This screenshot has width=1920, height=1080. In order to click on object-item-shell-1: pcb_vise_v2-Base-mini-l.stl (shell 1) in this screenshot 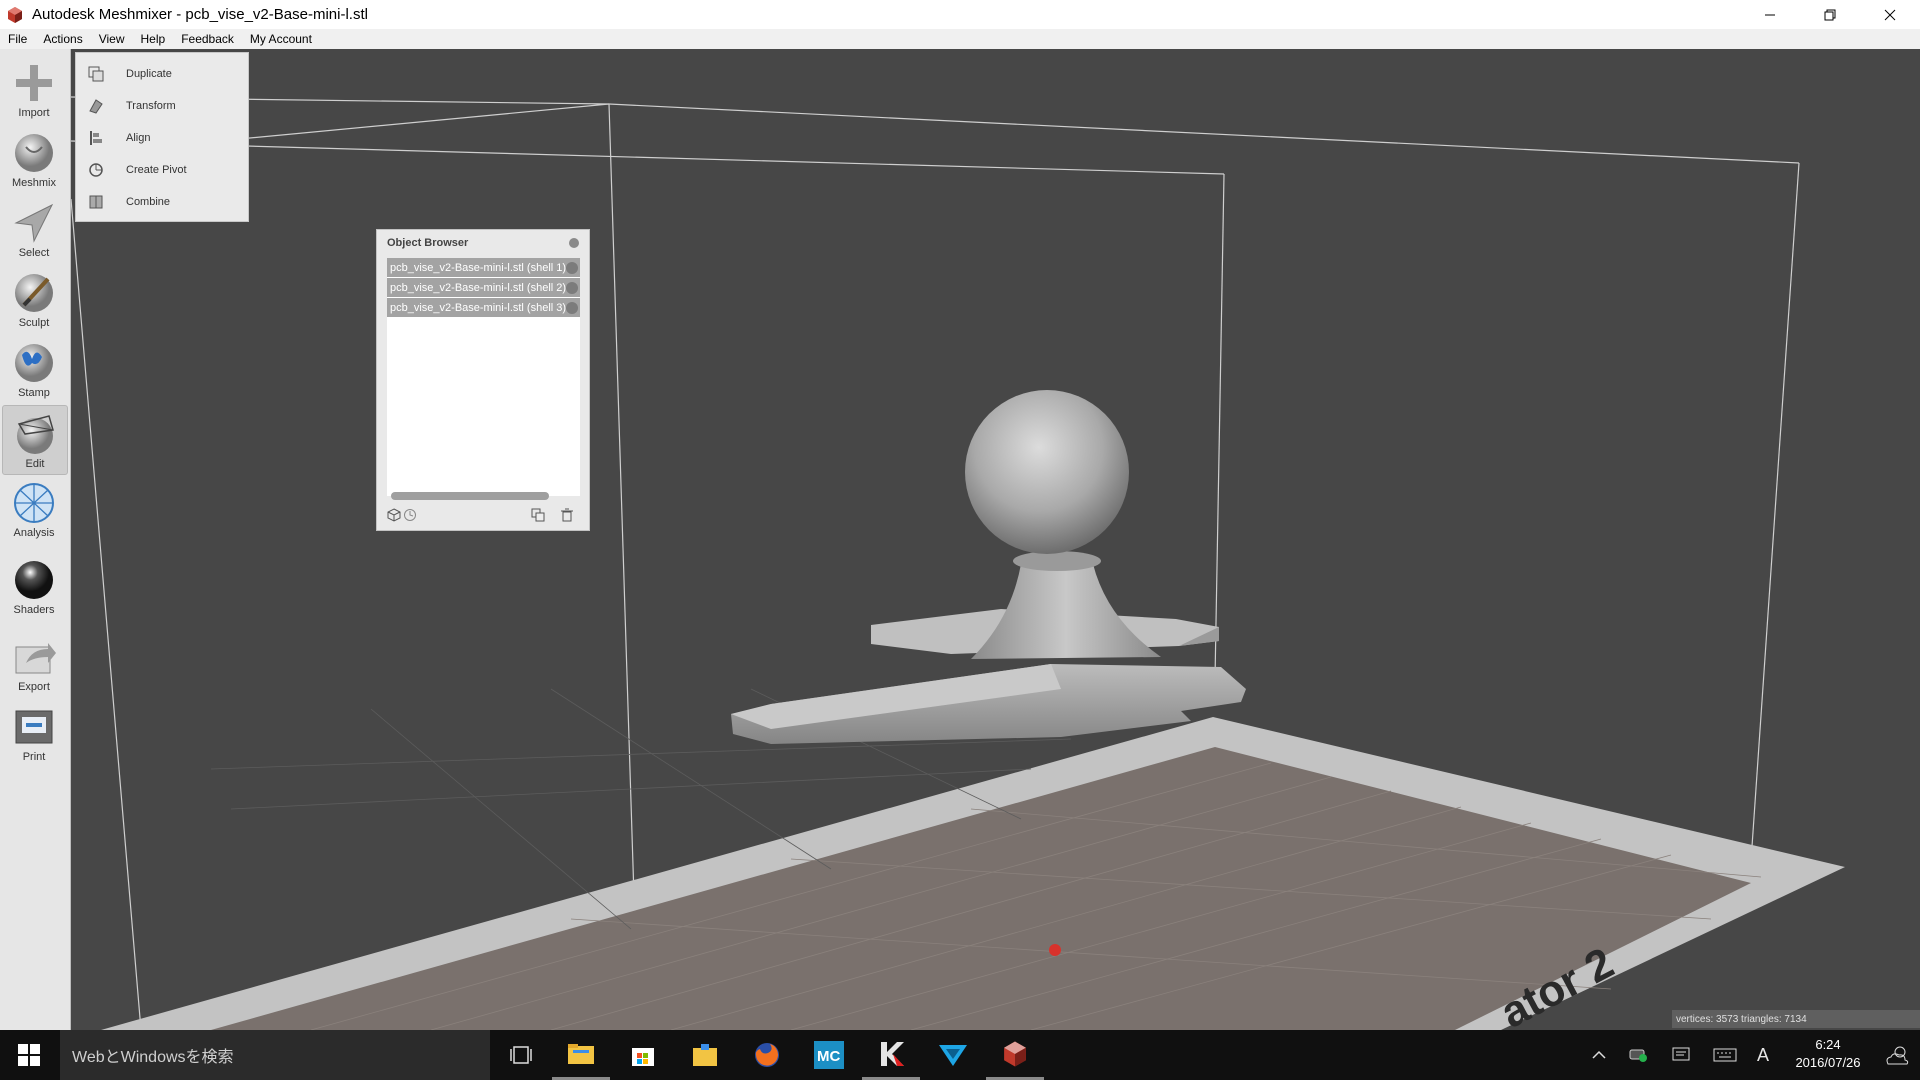, I will do `click(483, 267)`.